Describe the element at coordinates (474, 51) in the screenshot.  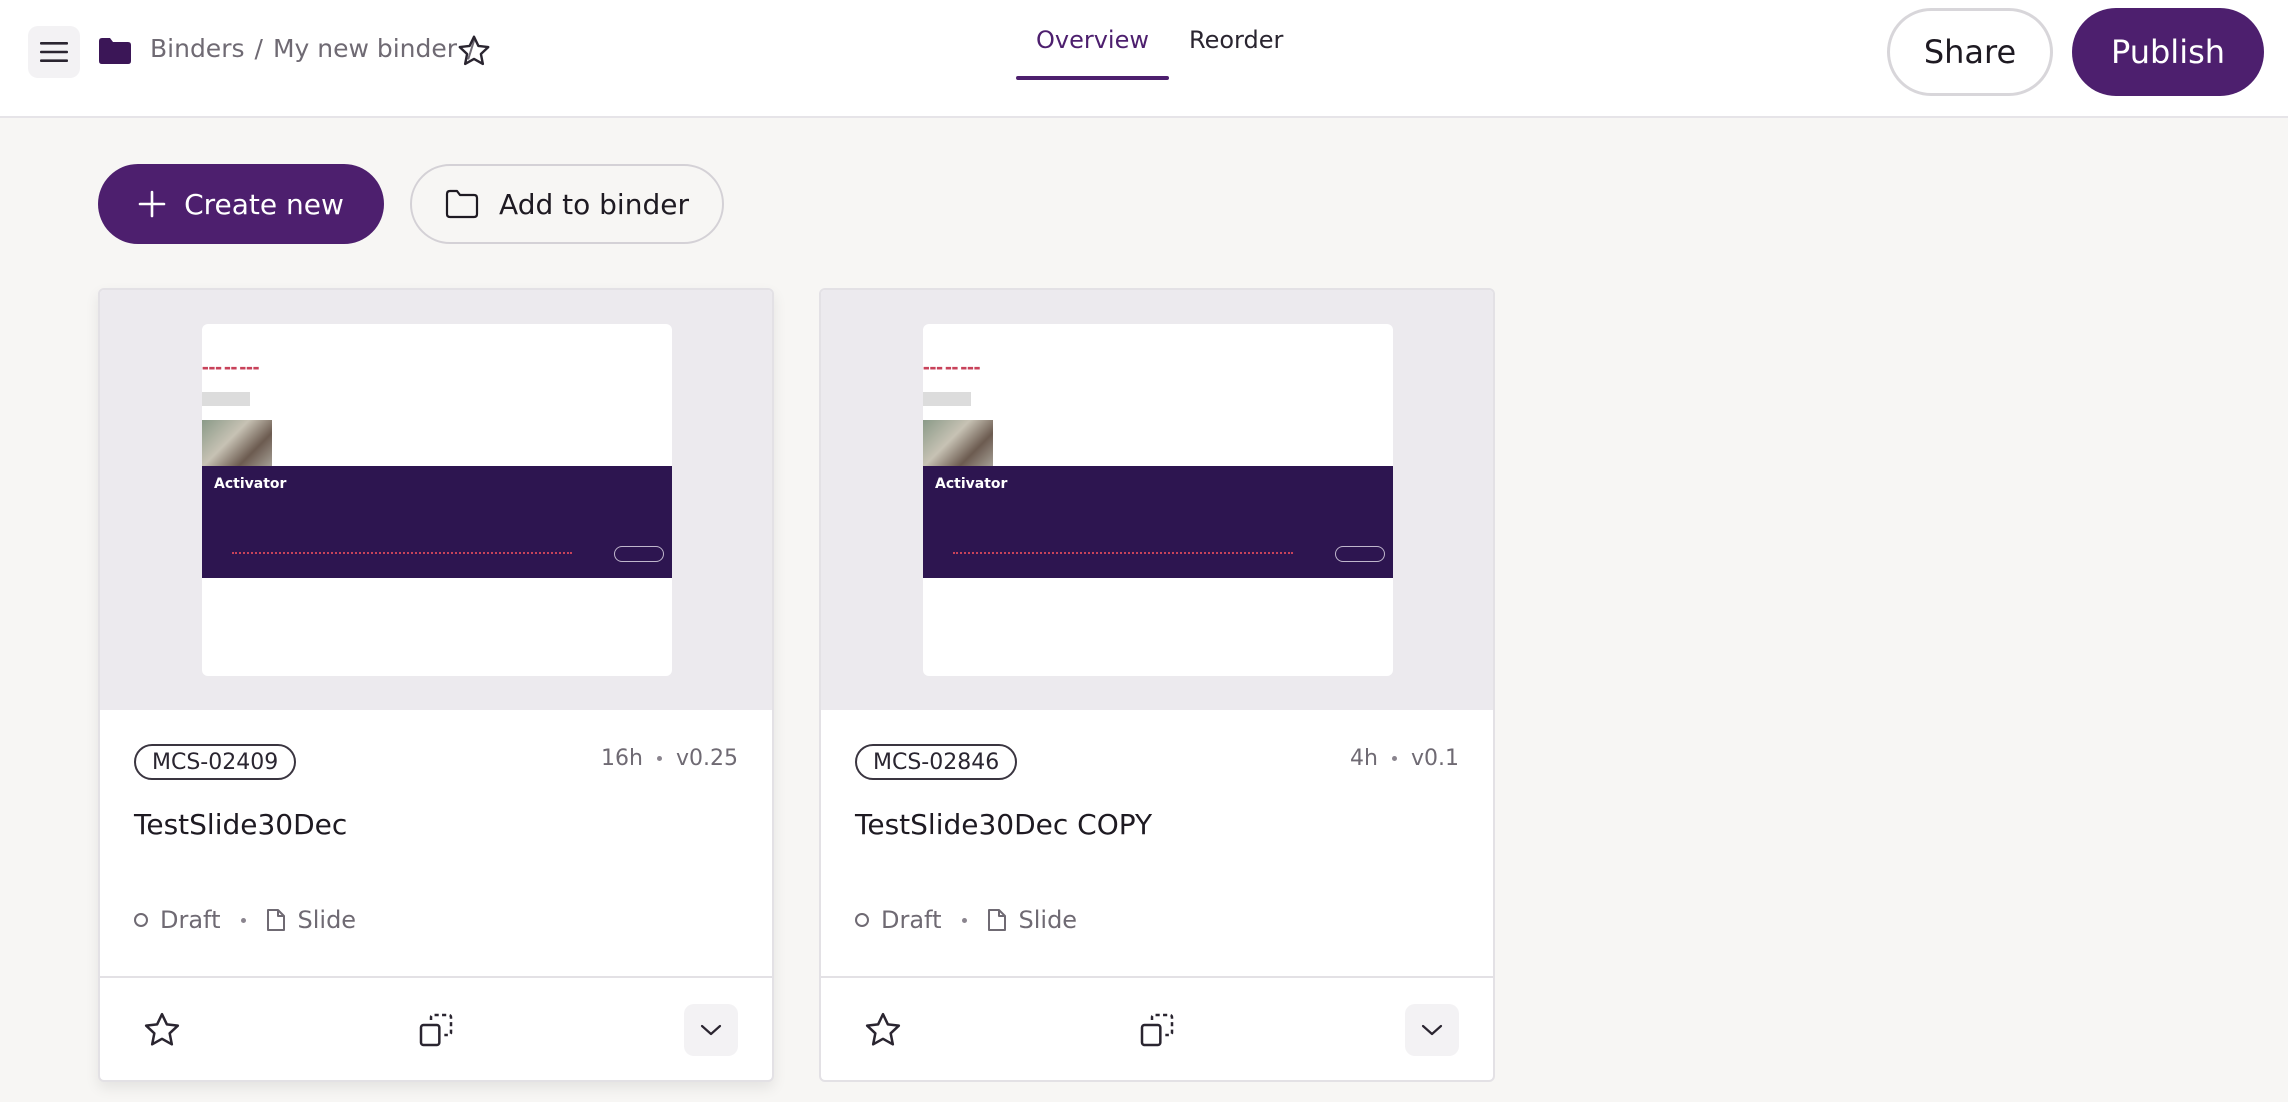
I see `favorite-star-icon` at that location.